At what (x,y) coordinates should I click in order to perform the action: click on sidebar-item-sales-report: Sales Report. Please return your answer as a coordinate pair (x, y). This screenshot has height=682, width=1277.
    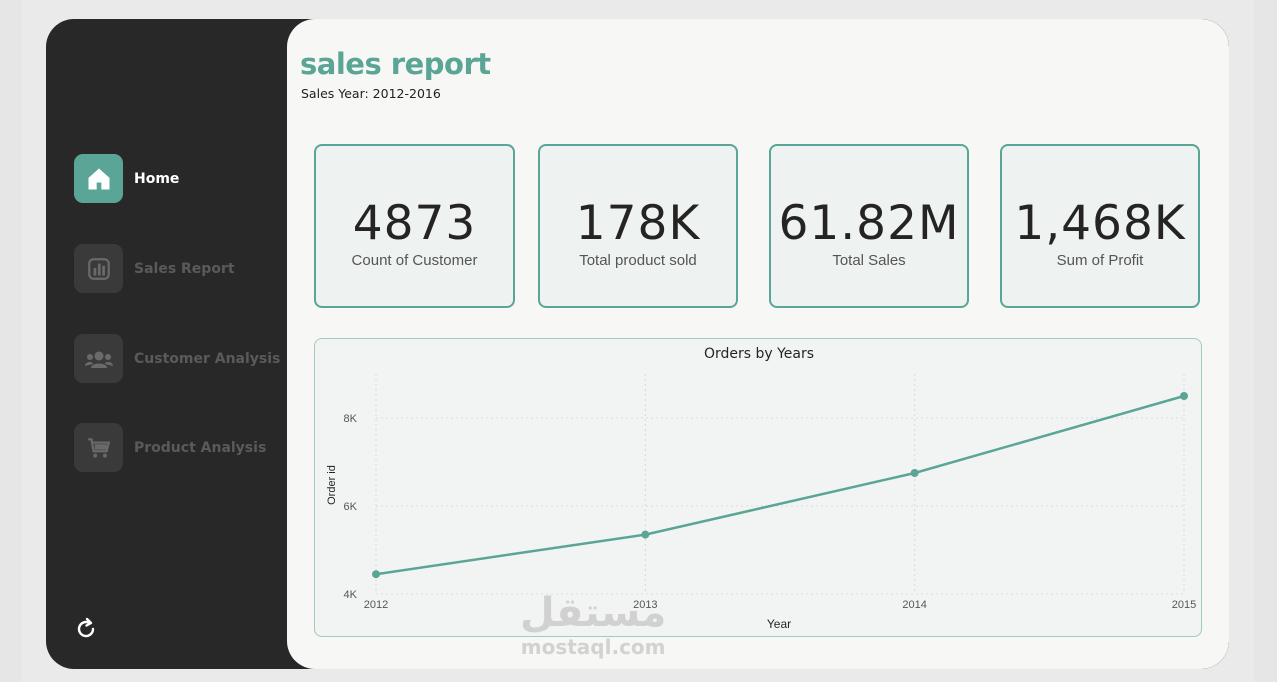
    Looking at the image, I should click on (154, 268).